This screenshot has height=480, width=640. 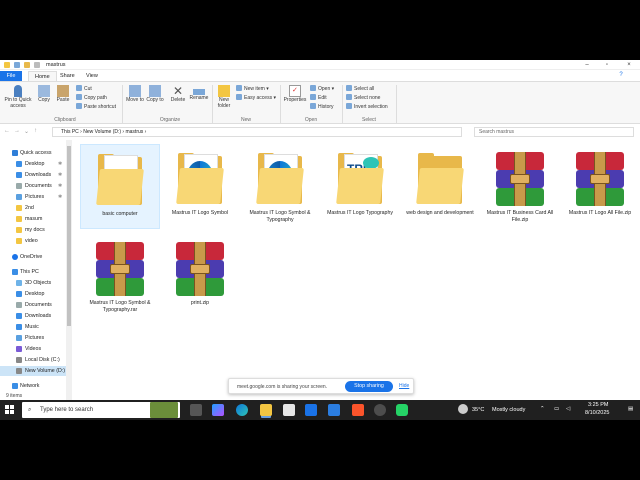 I want to click on nav-item-downloads: Downloads ✱, so click(x=33, y=175).